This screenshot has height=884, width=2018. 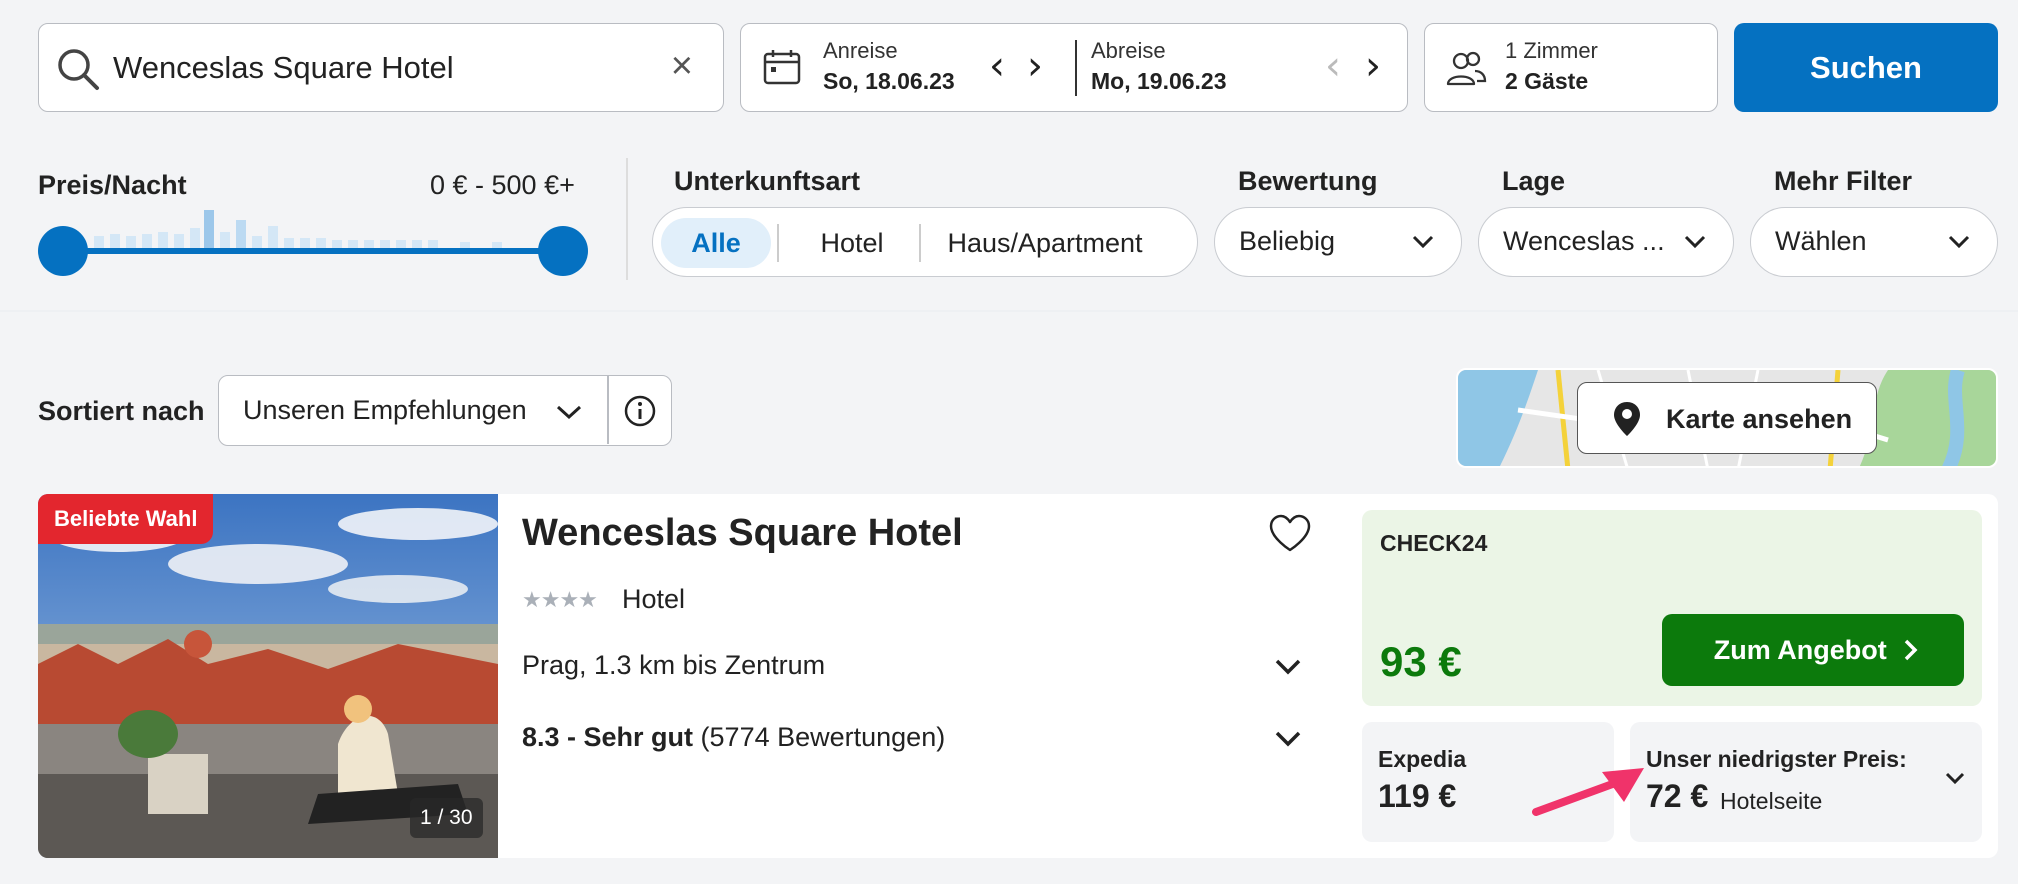 What do you see at coordinates (1800, 650) in the screenshot?
I see `view-offer-label: Zum Angebot` at bounding box center [1800, 650].